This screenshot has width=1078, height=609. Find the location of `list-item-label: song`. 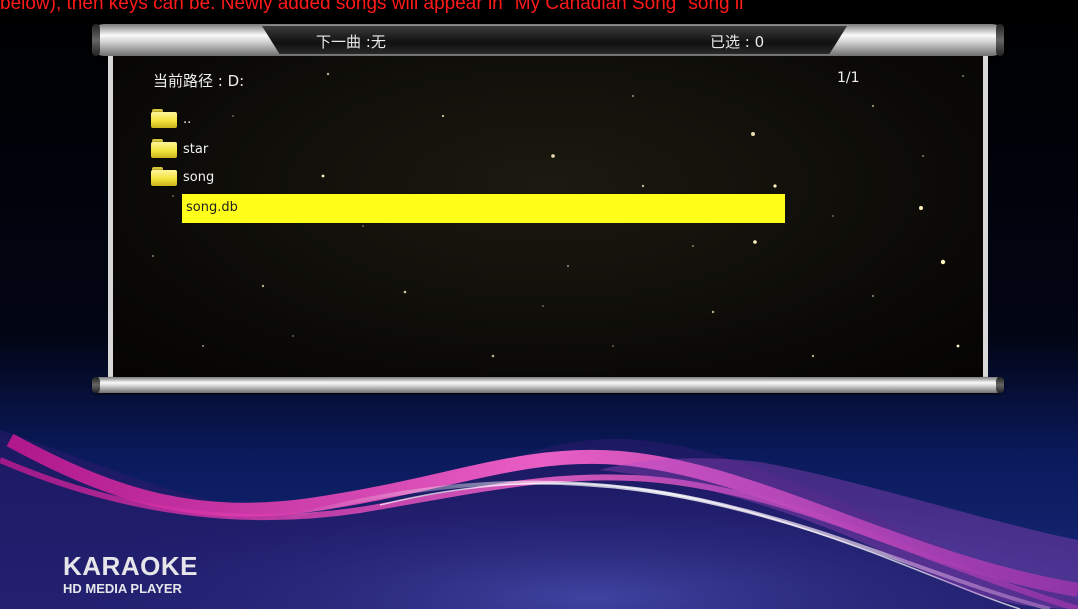

list-item-label: song is located at coordinates (199, 177).